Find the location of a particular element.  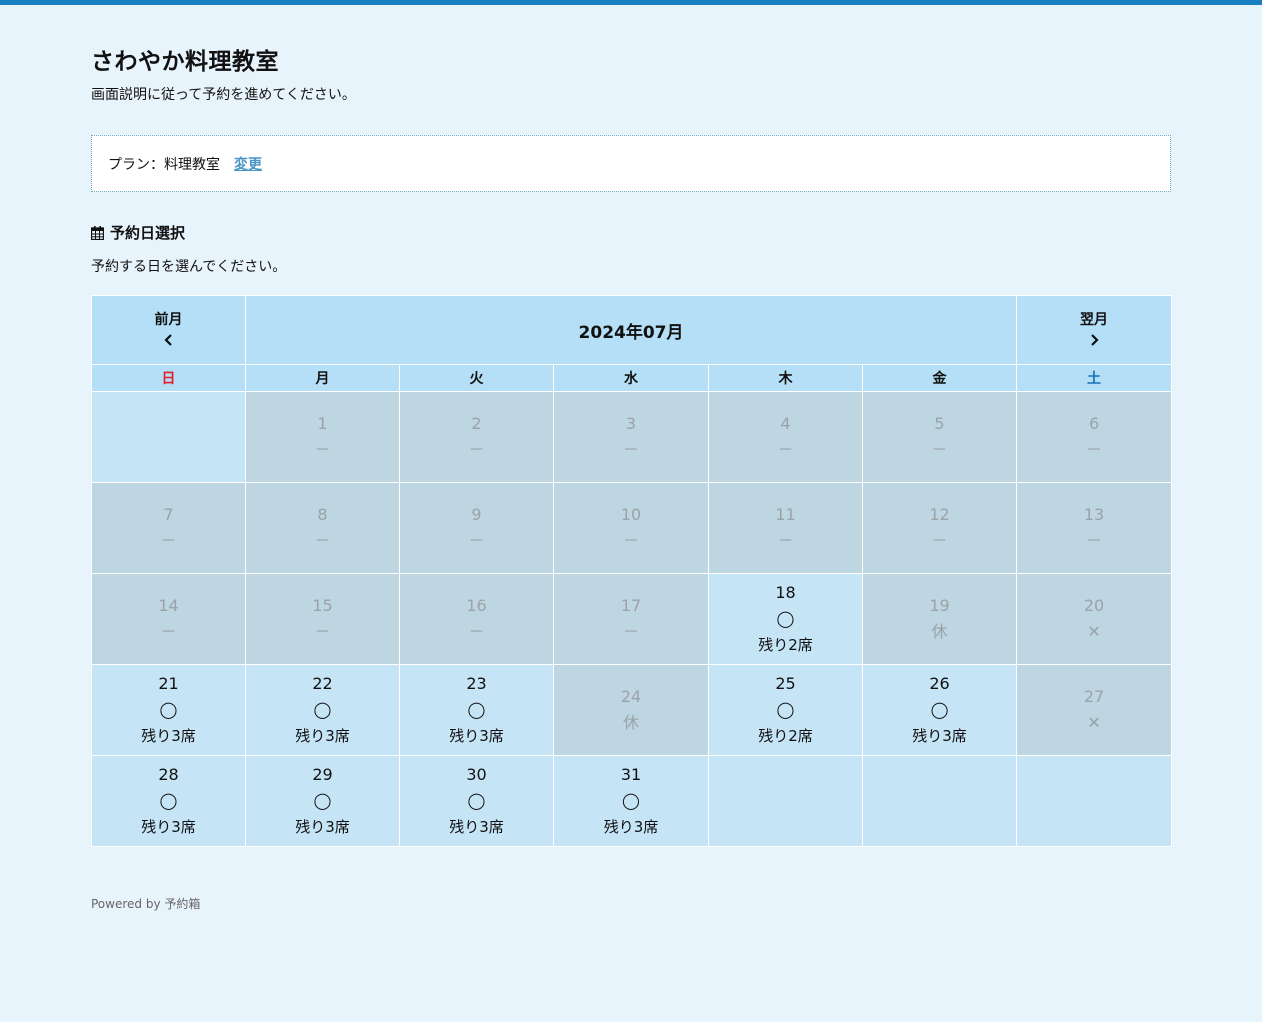

day-number: 4 is located at coordinates (785, 423).